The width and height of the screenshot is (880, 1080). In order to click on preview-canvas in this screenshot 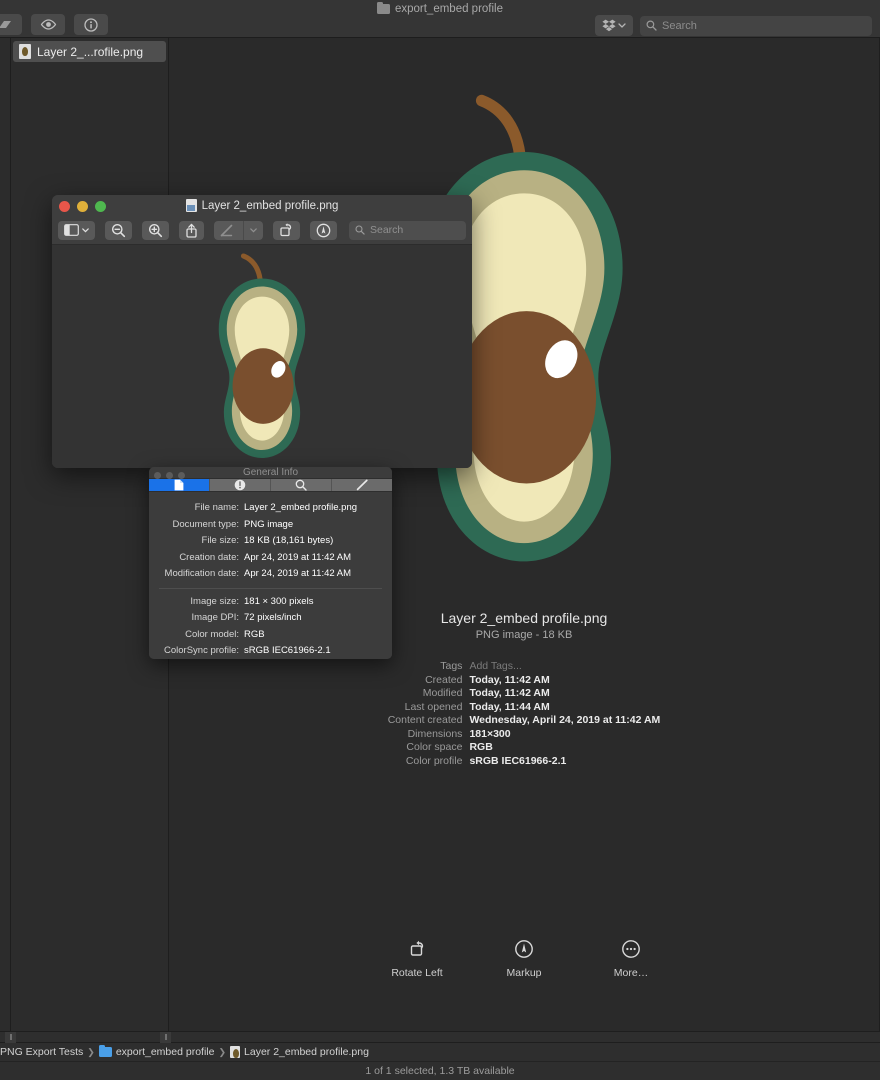, I will do `click(262, 356)`.